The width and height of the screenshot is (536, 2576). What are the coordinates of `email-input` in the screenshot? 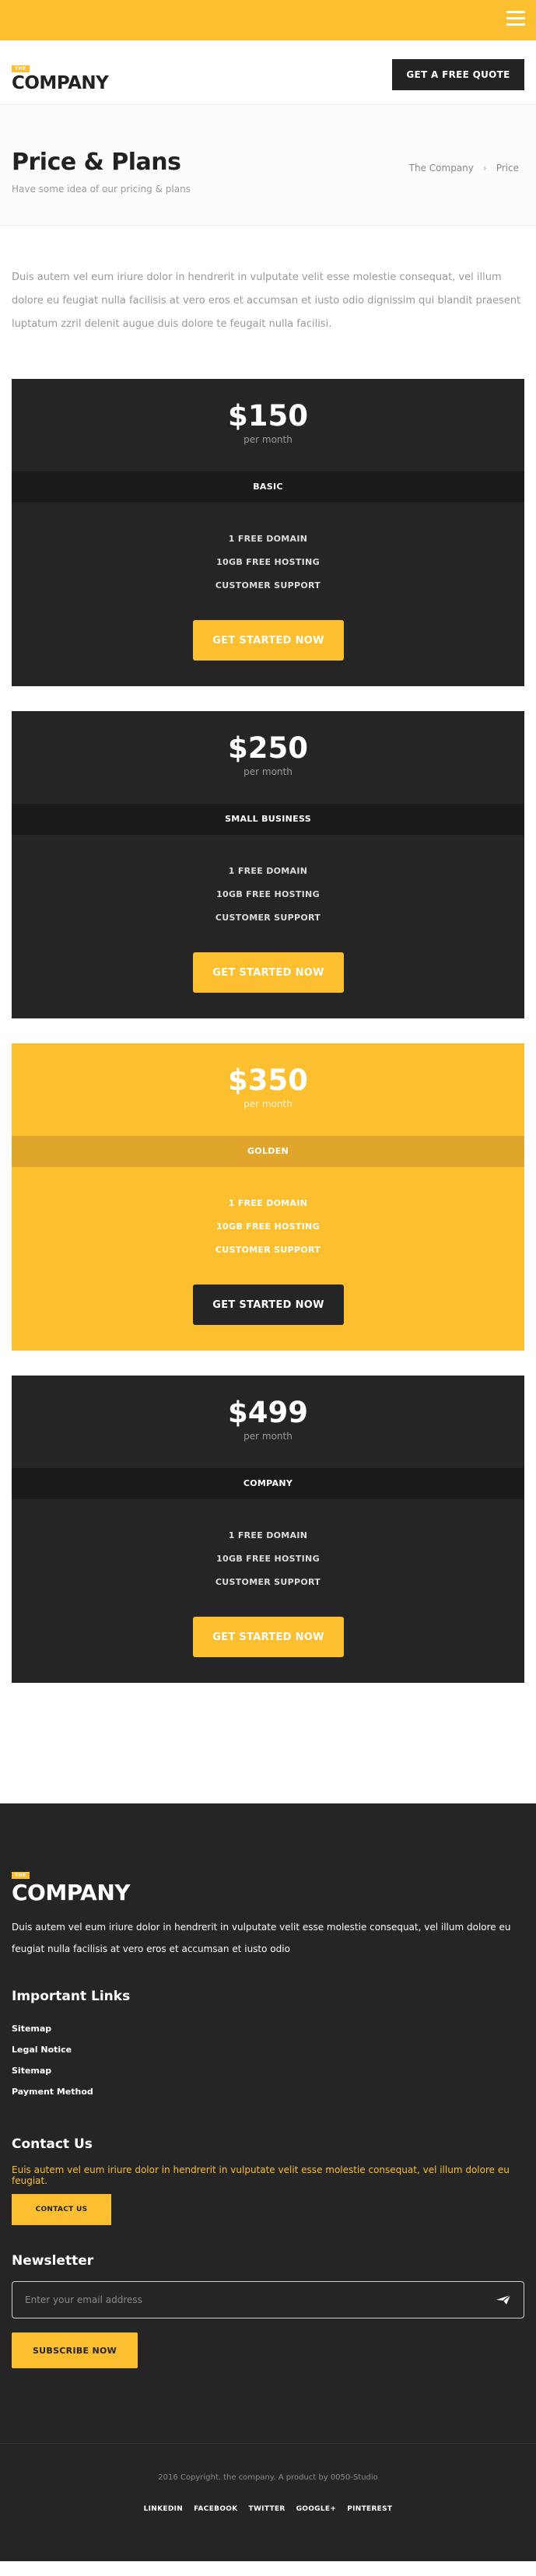 It's located at (268, 2300).